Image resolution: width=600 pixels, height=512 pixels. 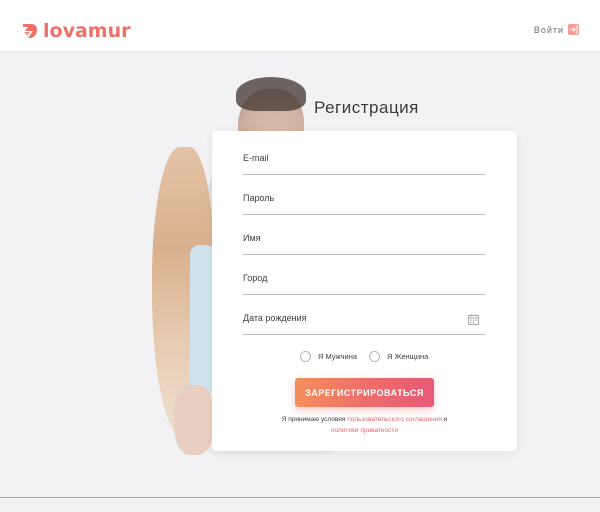 I want to click on photo-woman-arm, so click(x=194, y=420).